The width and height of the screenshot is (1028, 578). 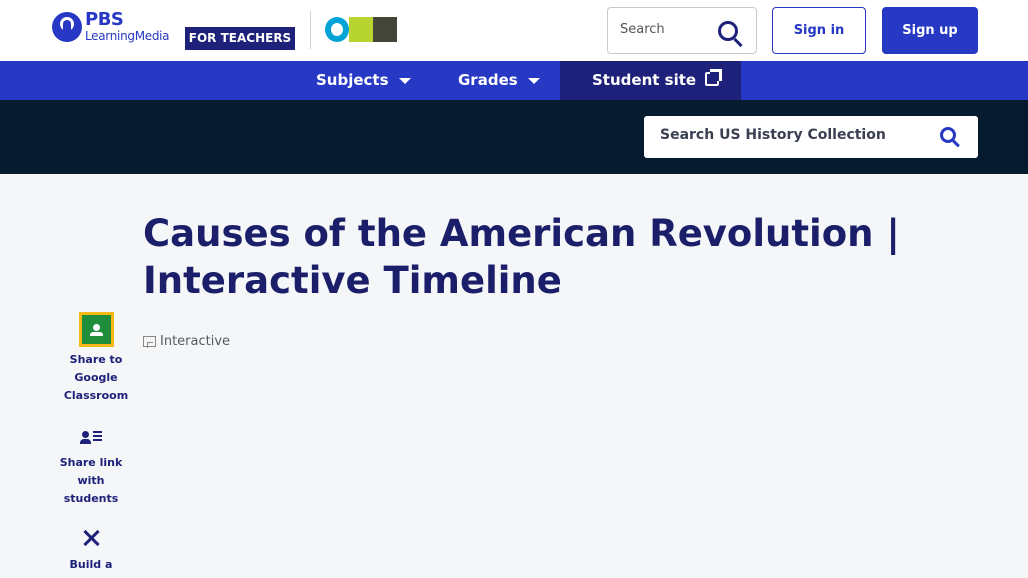 What do you see at coordinates (91, 564) in the screenshot?
I see `build-label: Build a` at bounding box center [91, 564].